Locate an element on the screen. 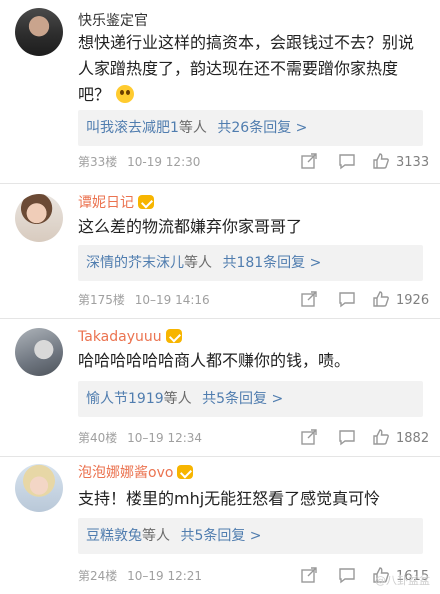  username: Takadayuuu is located at coordinates (130, 337).